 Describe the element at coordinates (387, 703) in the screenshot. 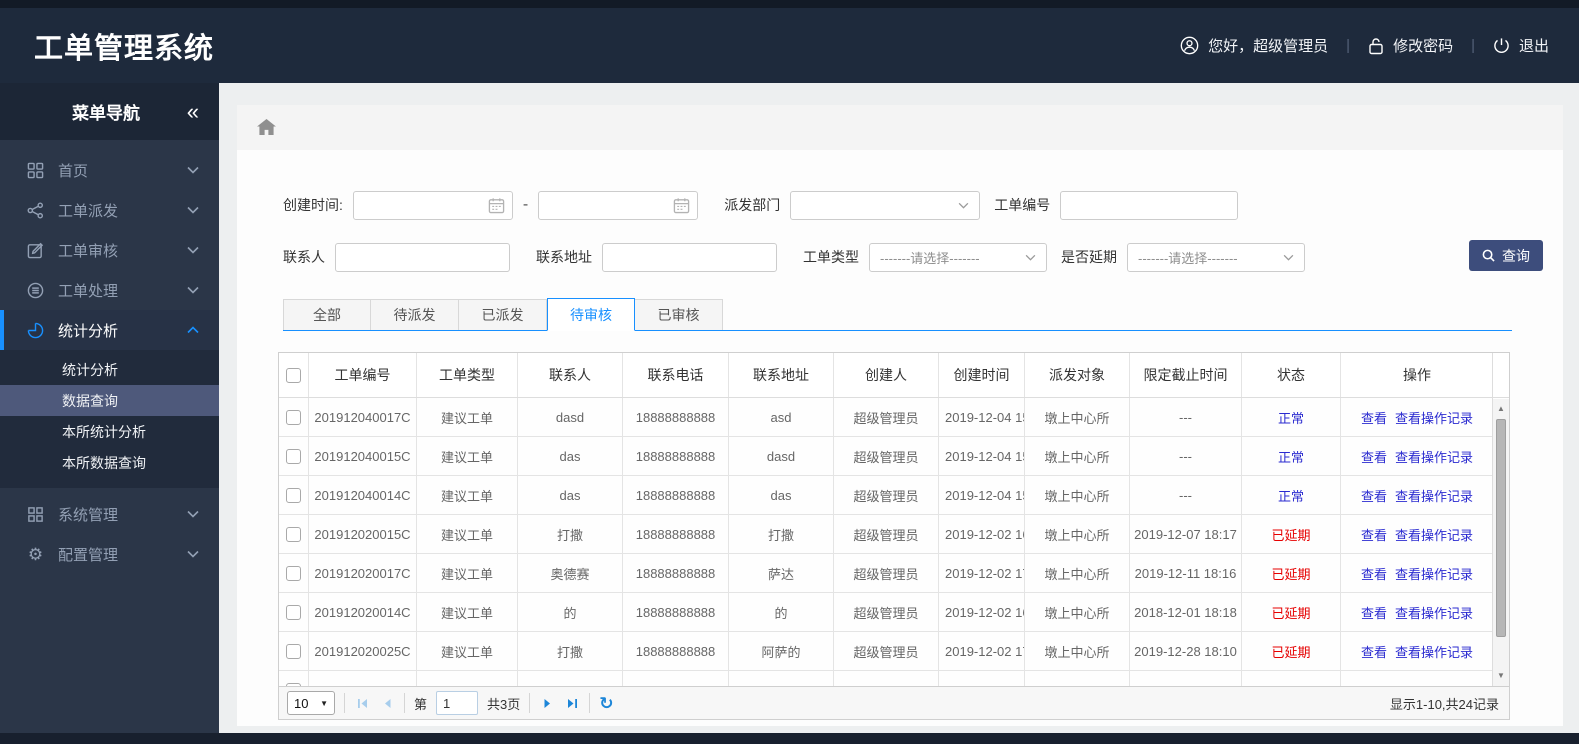

I see `prev-page-button` at that location.